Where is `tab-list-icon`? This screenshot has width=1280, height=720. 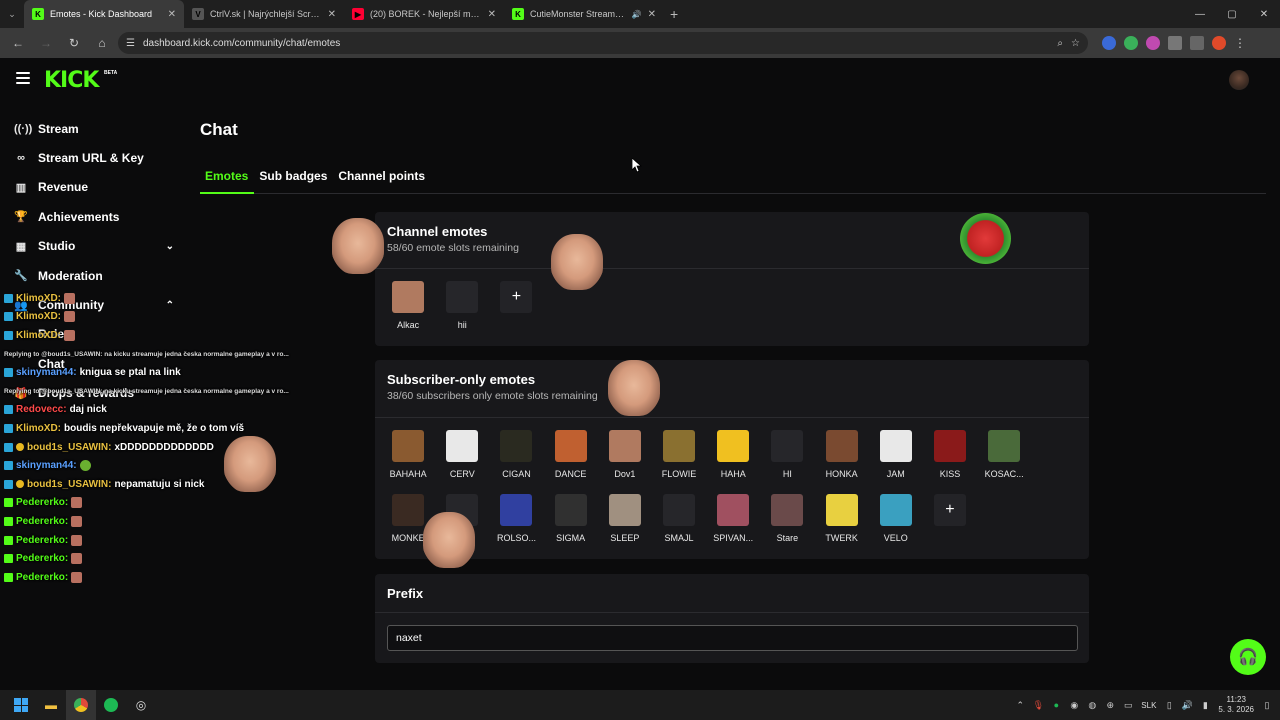 tab-list-icon is located at coordinates (1197, 43).